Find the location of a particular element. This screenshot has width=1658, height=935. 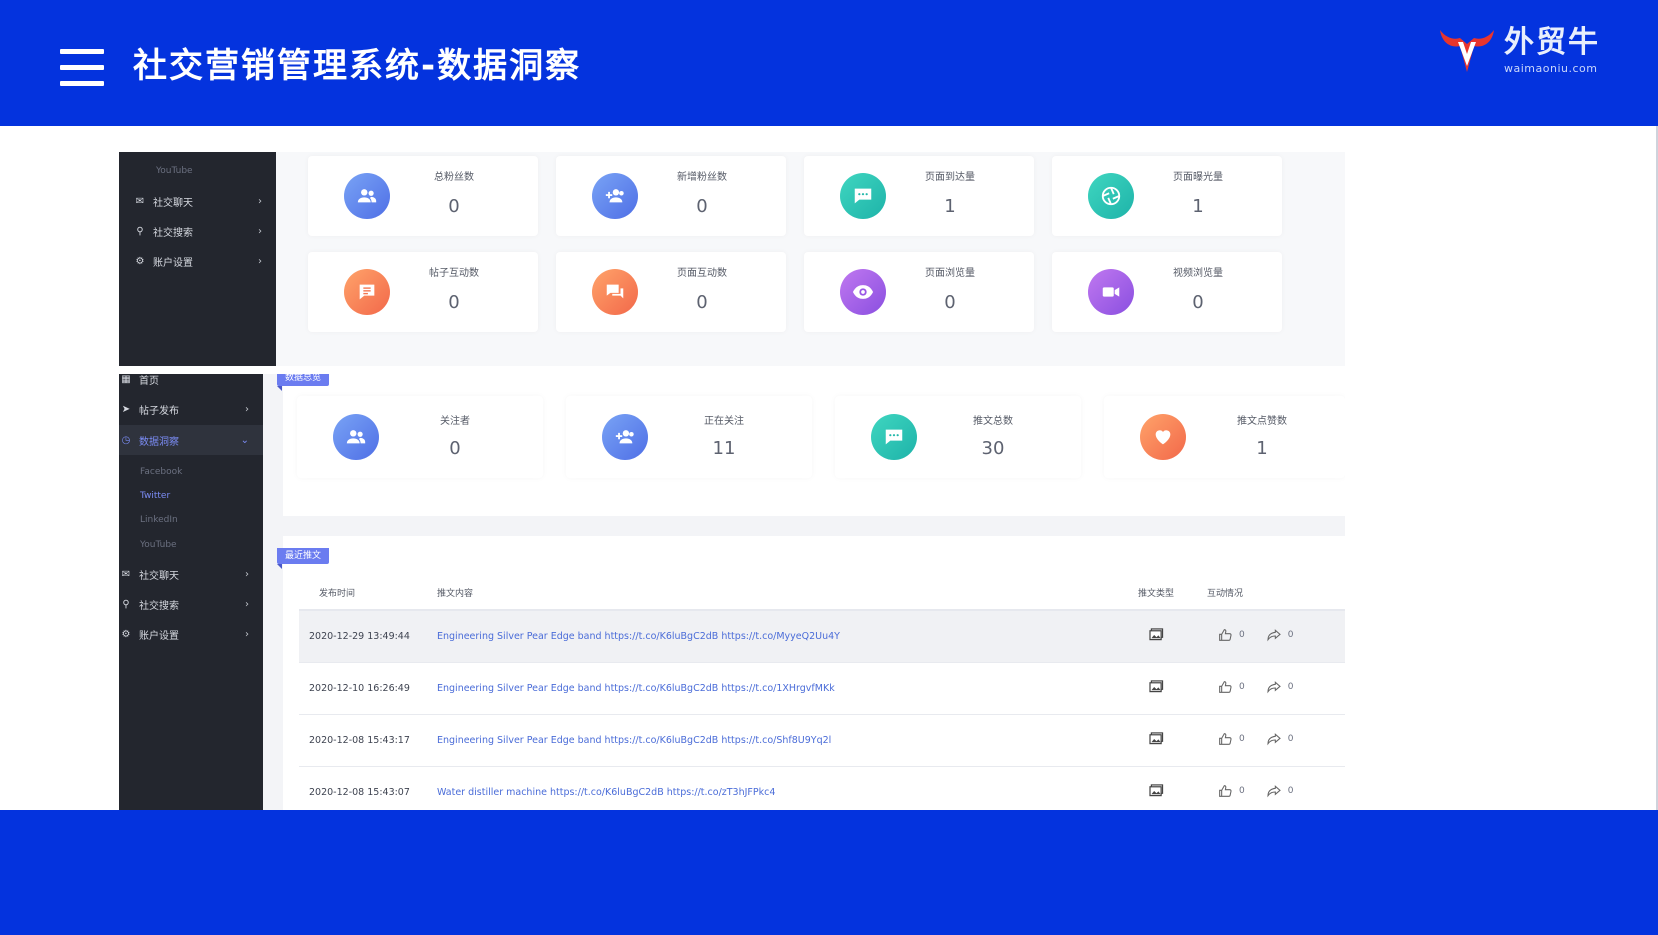

image-post-icon is located at coordinates (1155, 634).